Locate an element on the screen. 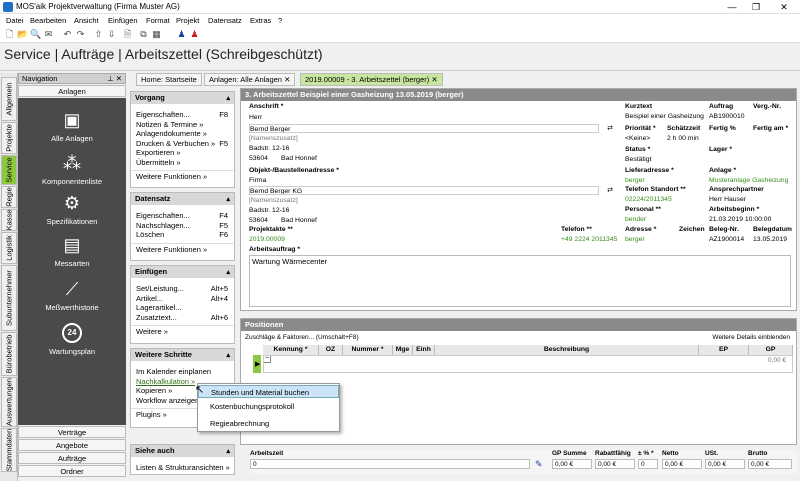  new-icon: 🗋 is located at coordinates (9, 34).